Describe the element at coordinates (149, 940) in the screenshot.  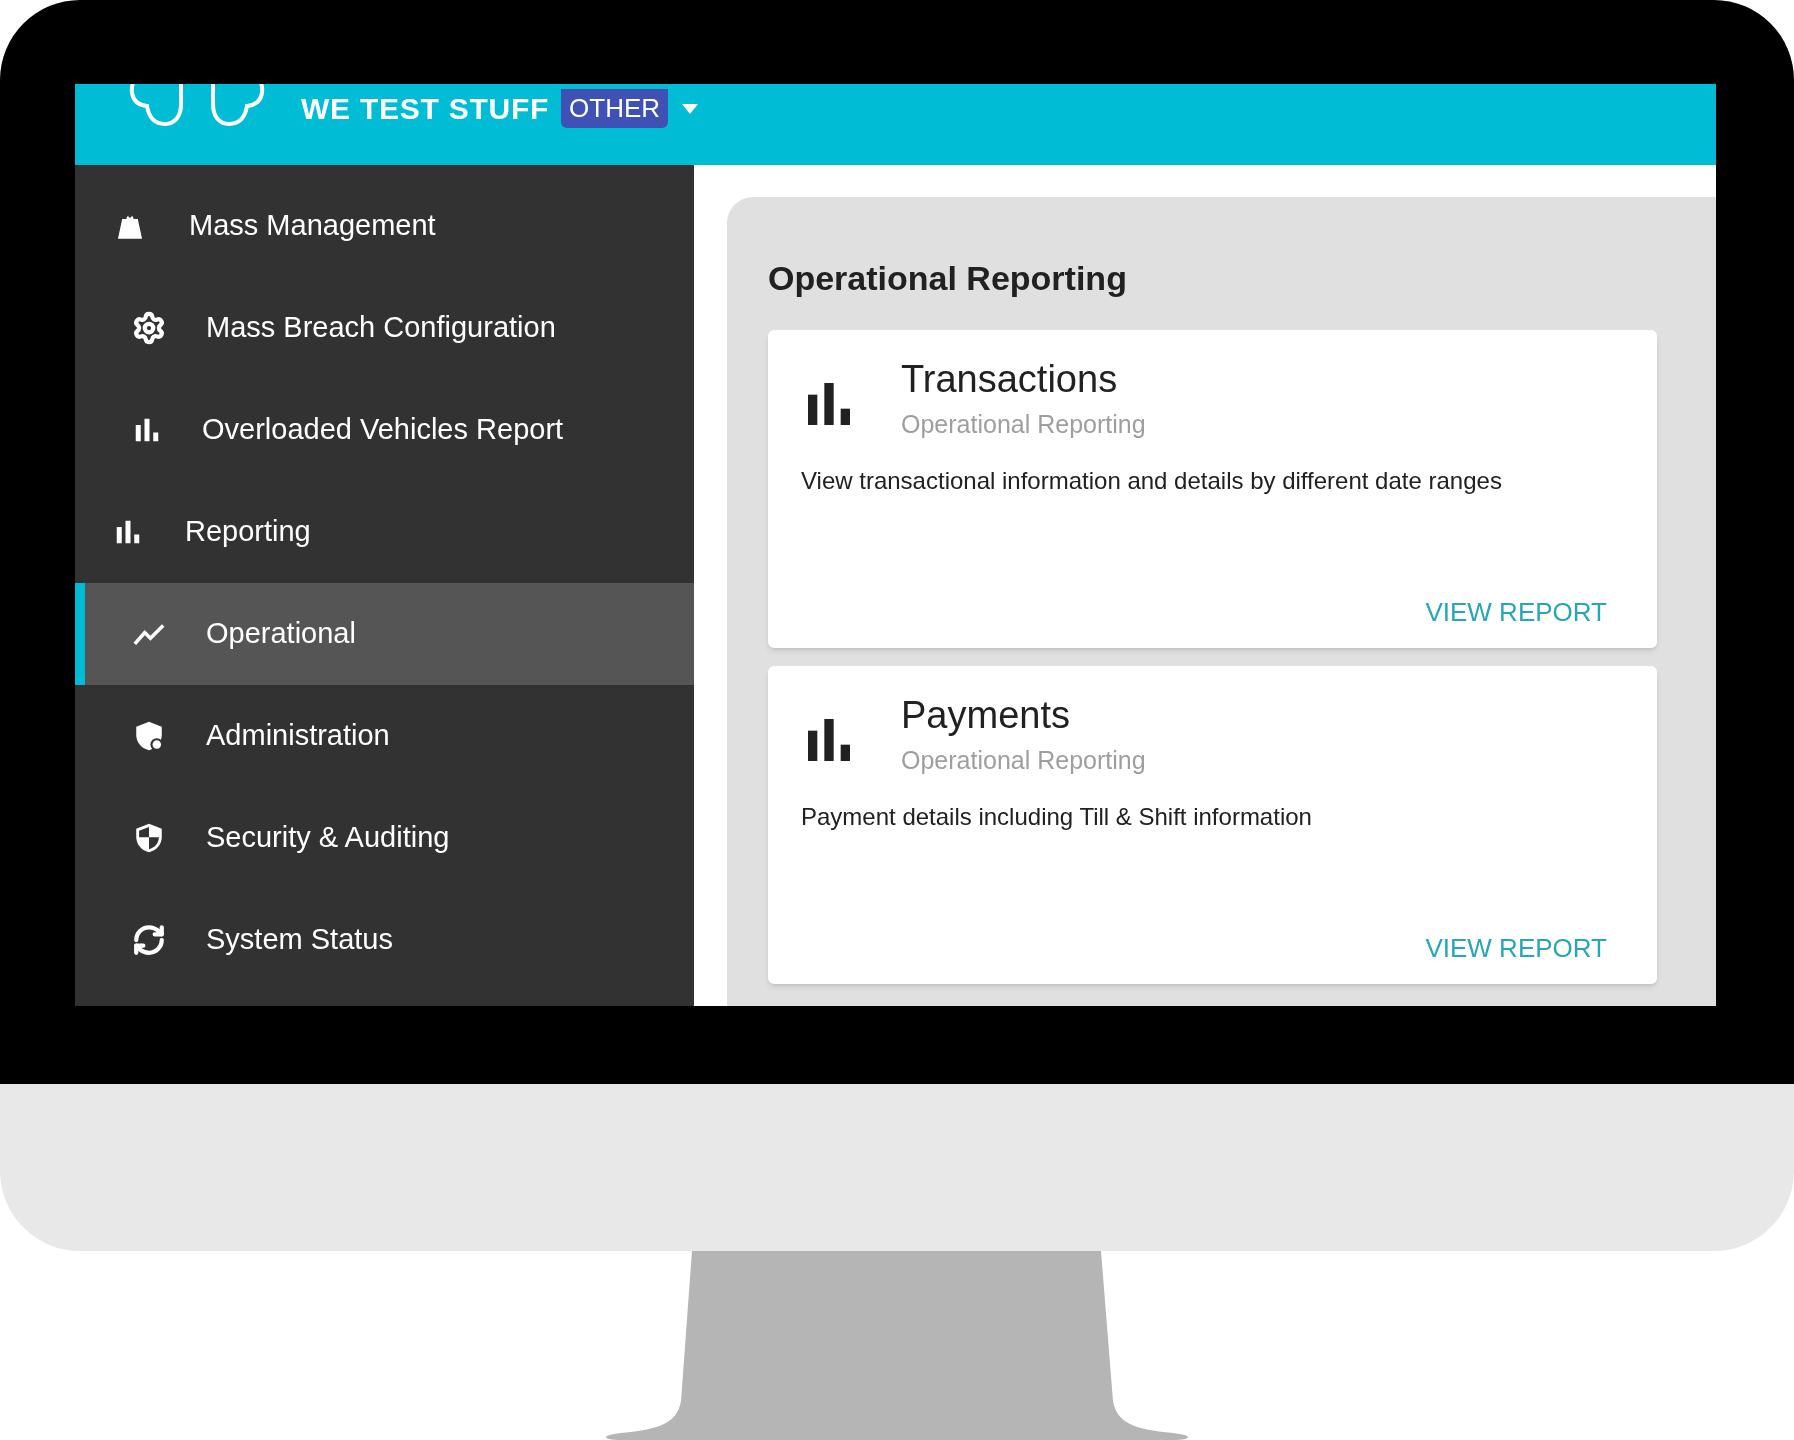
I see `sync-icon` at that location.